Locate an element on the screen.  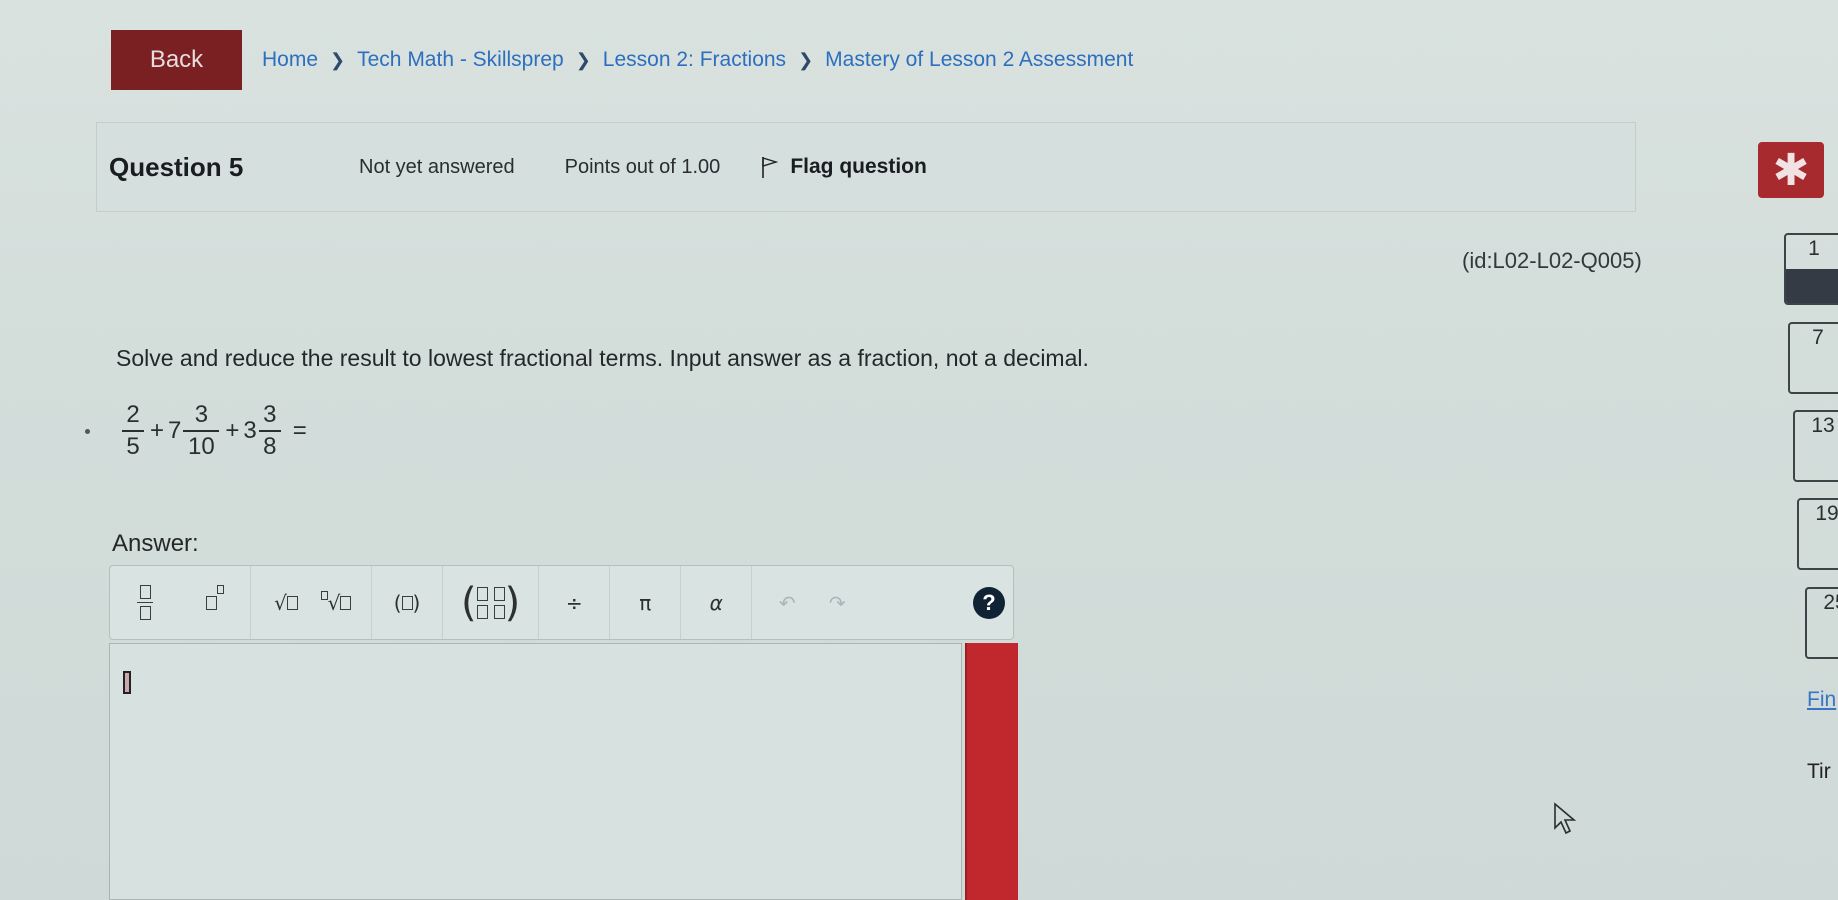
question-points: Points out of 1.00 is located at coordinates (642, 166).